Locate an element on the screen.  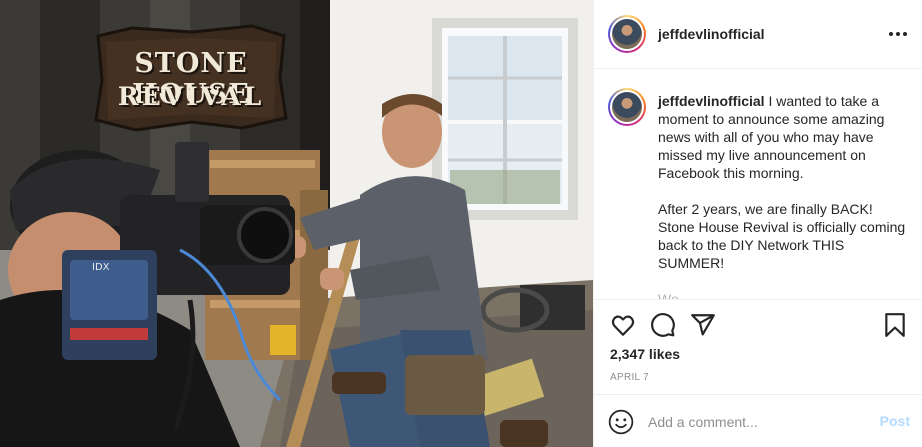
comment-input is located at coordinates (748, 422).